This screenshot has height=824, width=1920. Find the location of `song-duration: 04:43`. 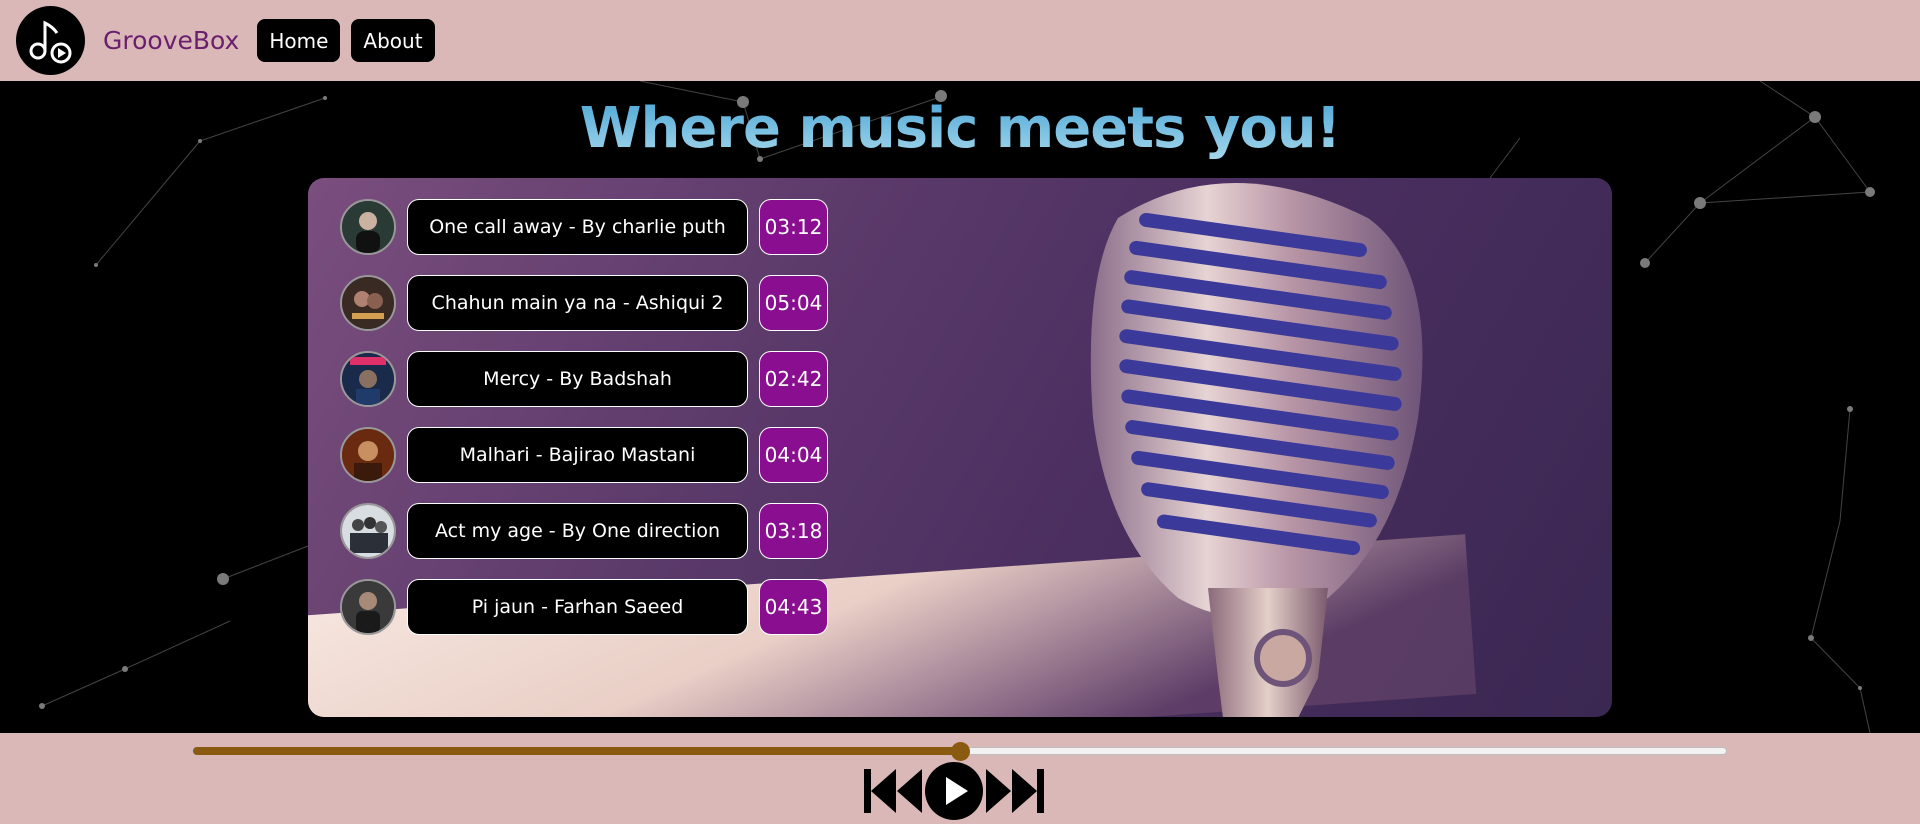

song-duration: 04:43 is located at coordinates (793, 607).